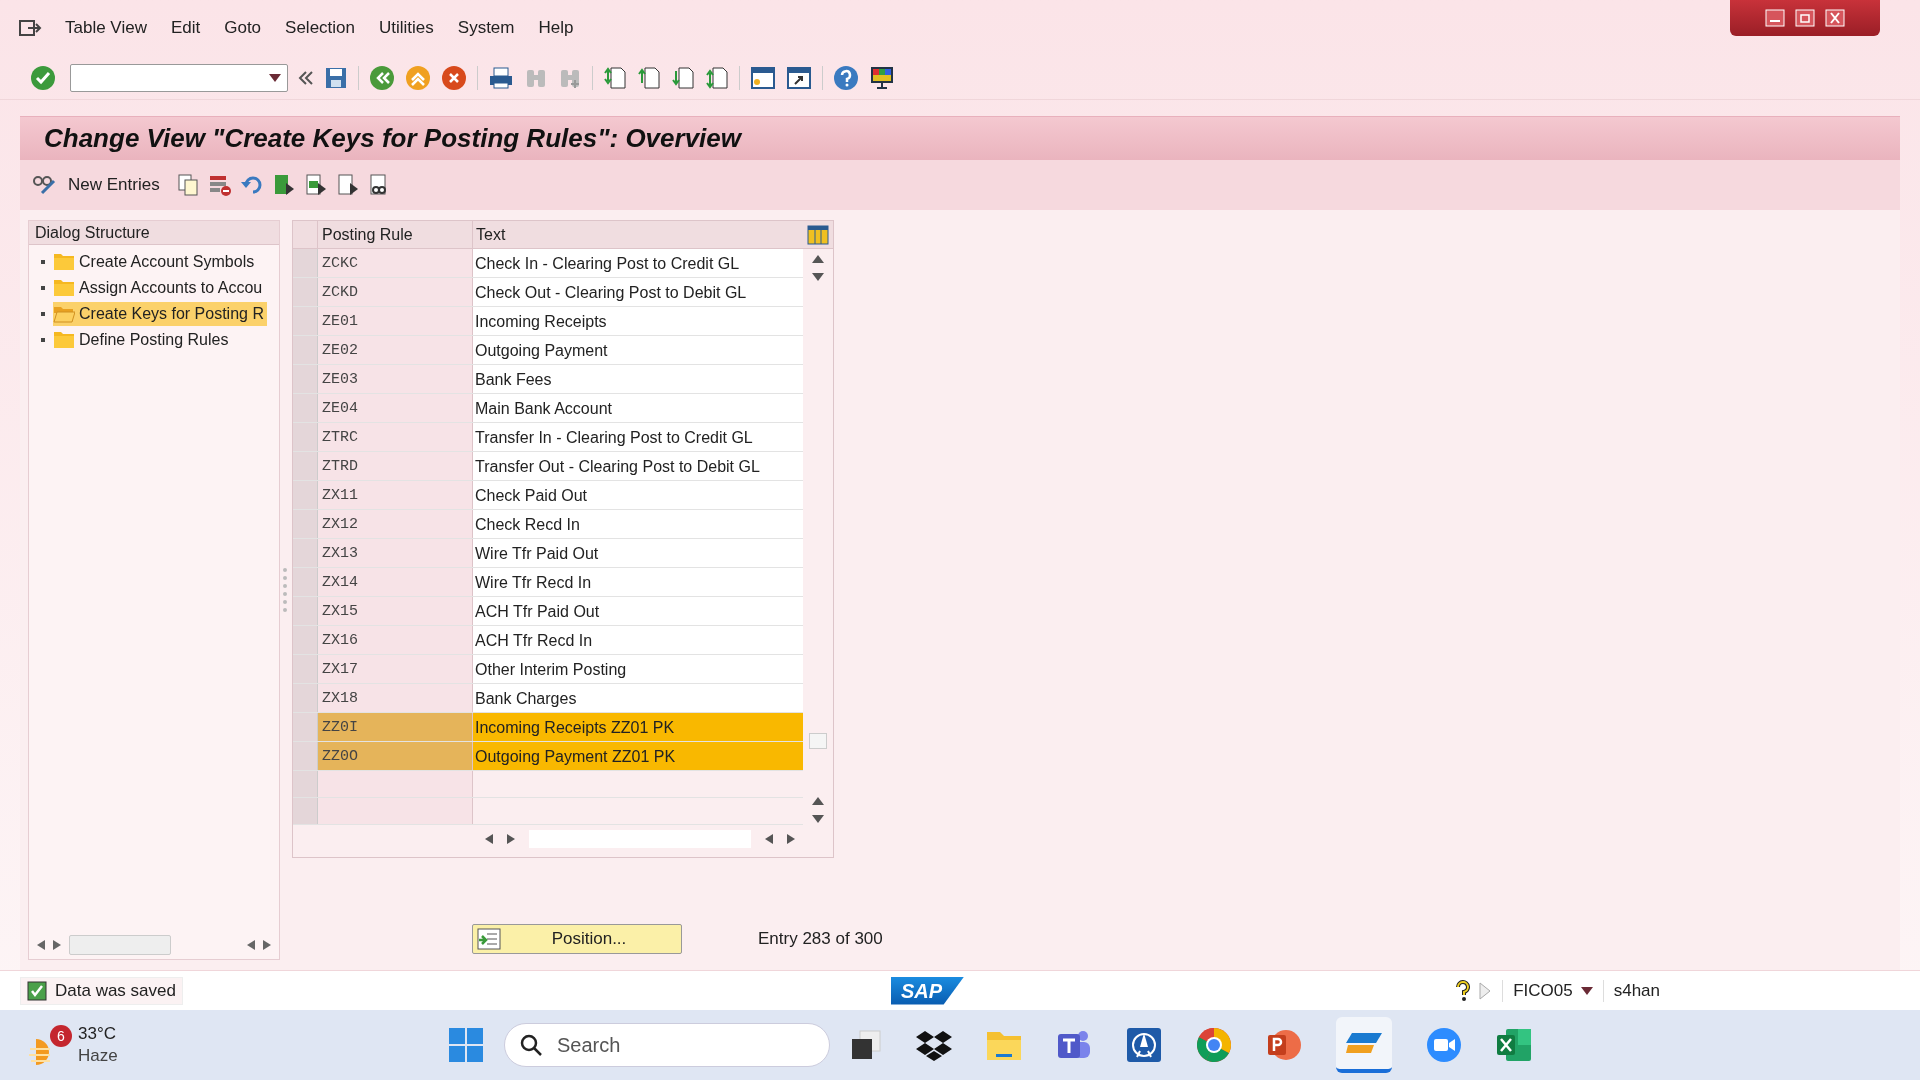 The height and width of the screenshot is (1080, 1920). Describe the element at coordinates (667, 1045) in the screenshot. I see `search-field: Search` at that location.